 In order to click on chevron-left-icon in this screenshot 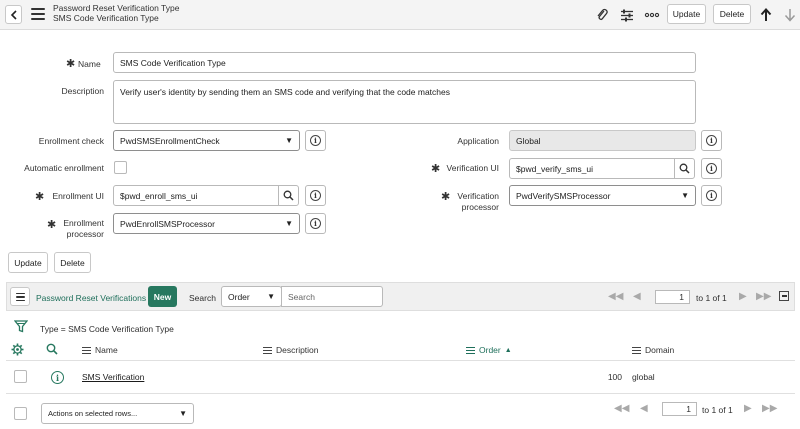, I will do `click(13, 14)`.